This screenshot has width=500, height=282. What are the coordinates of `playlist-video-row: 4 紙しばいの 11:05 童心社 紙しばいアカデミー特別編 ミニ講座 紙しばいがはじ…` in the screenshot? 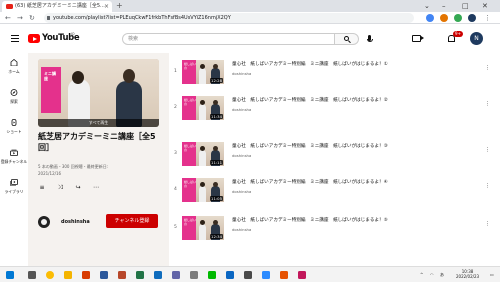 It's located at (333, 190).